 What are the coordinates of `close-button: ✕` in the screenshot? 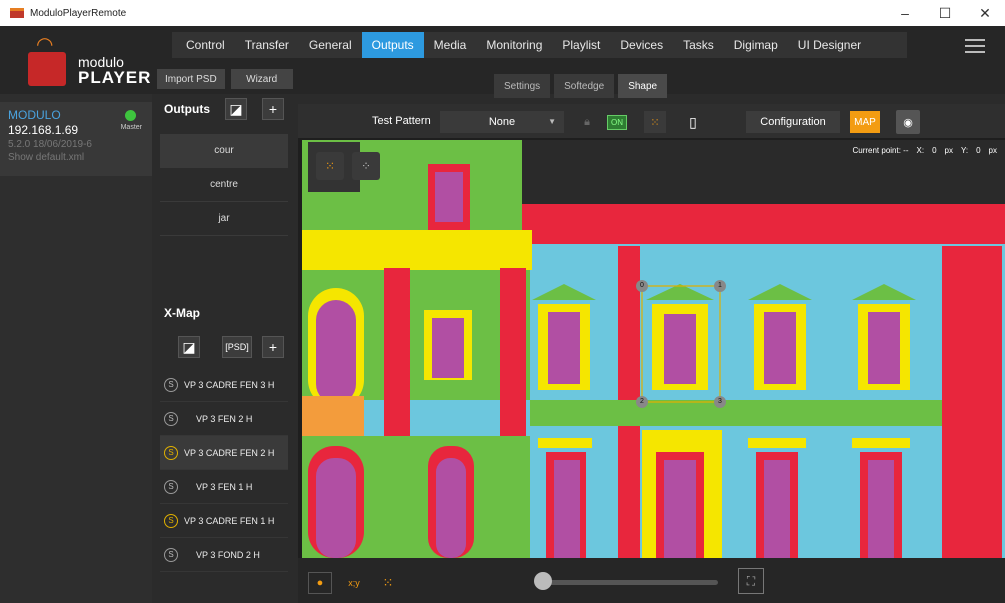 It's located at (985, 13).